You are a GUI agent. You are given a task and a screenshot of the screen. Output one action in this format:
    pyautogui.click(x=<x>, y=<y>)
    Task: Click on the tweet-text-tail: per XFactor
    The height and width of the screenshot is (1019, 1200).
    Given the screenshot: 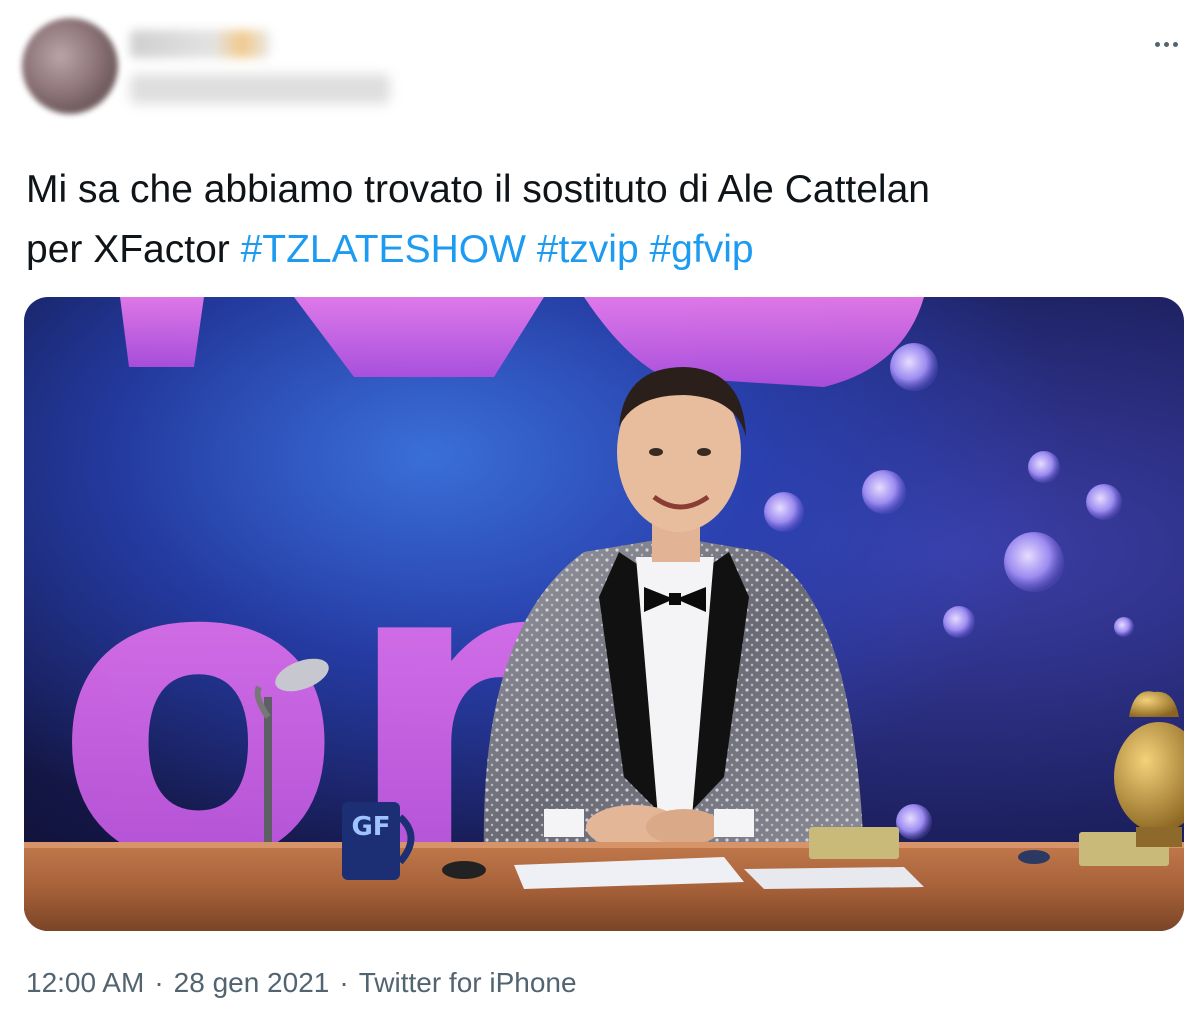 What is the action you would take?
    pyautogui.click(x=128, y=249)
    